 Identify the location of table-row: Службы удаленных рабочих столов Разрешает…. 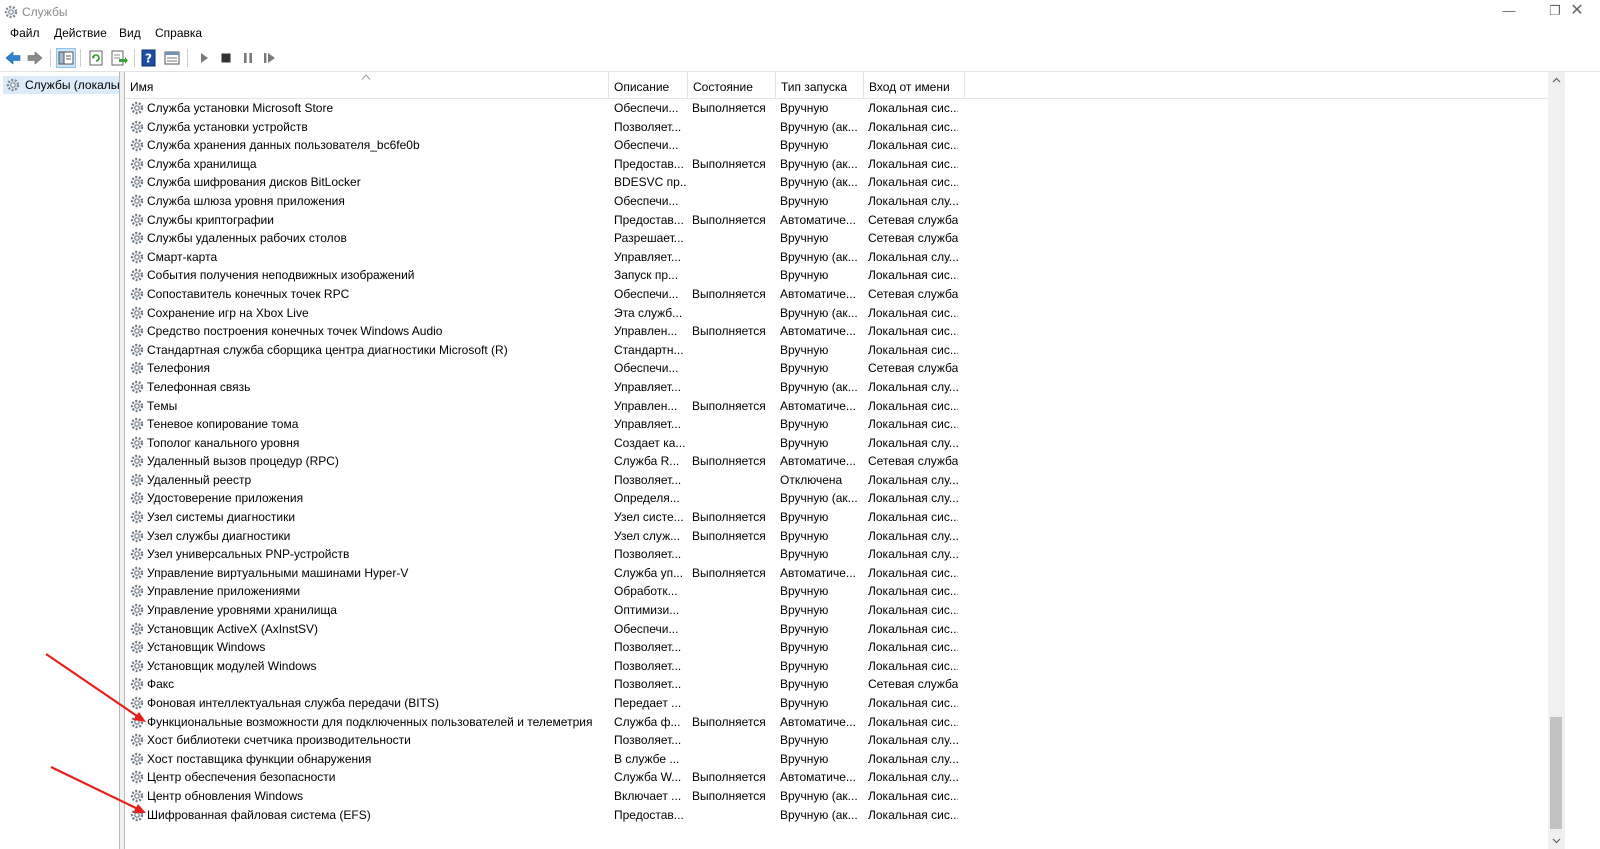
(837, 238).